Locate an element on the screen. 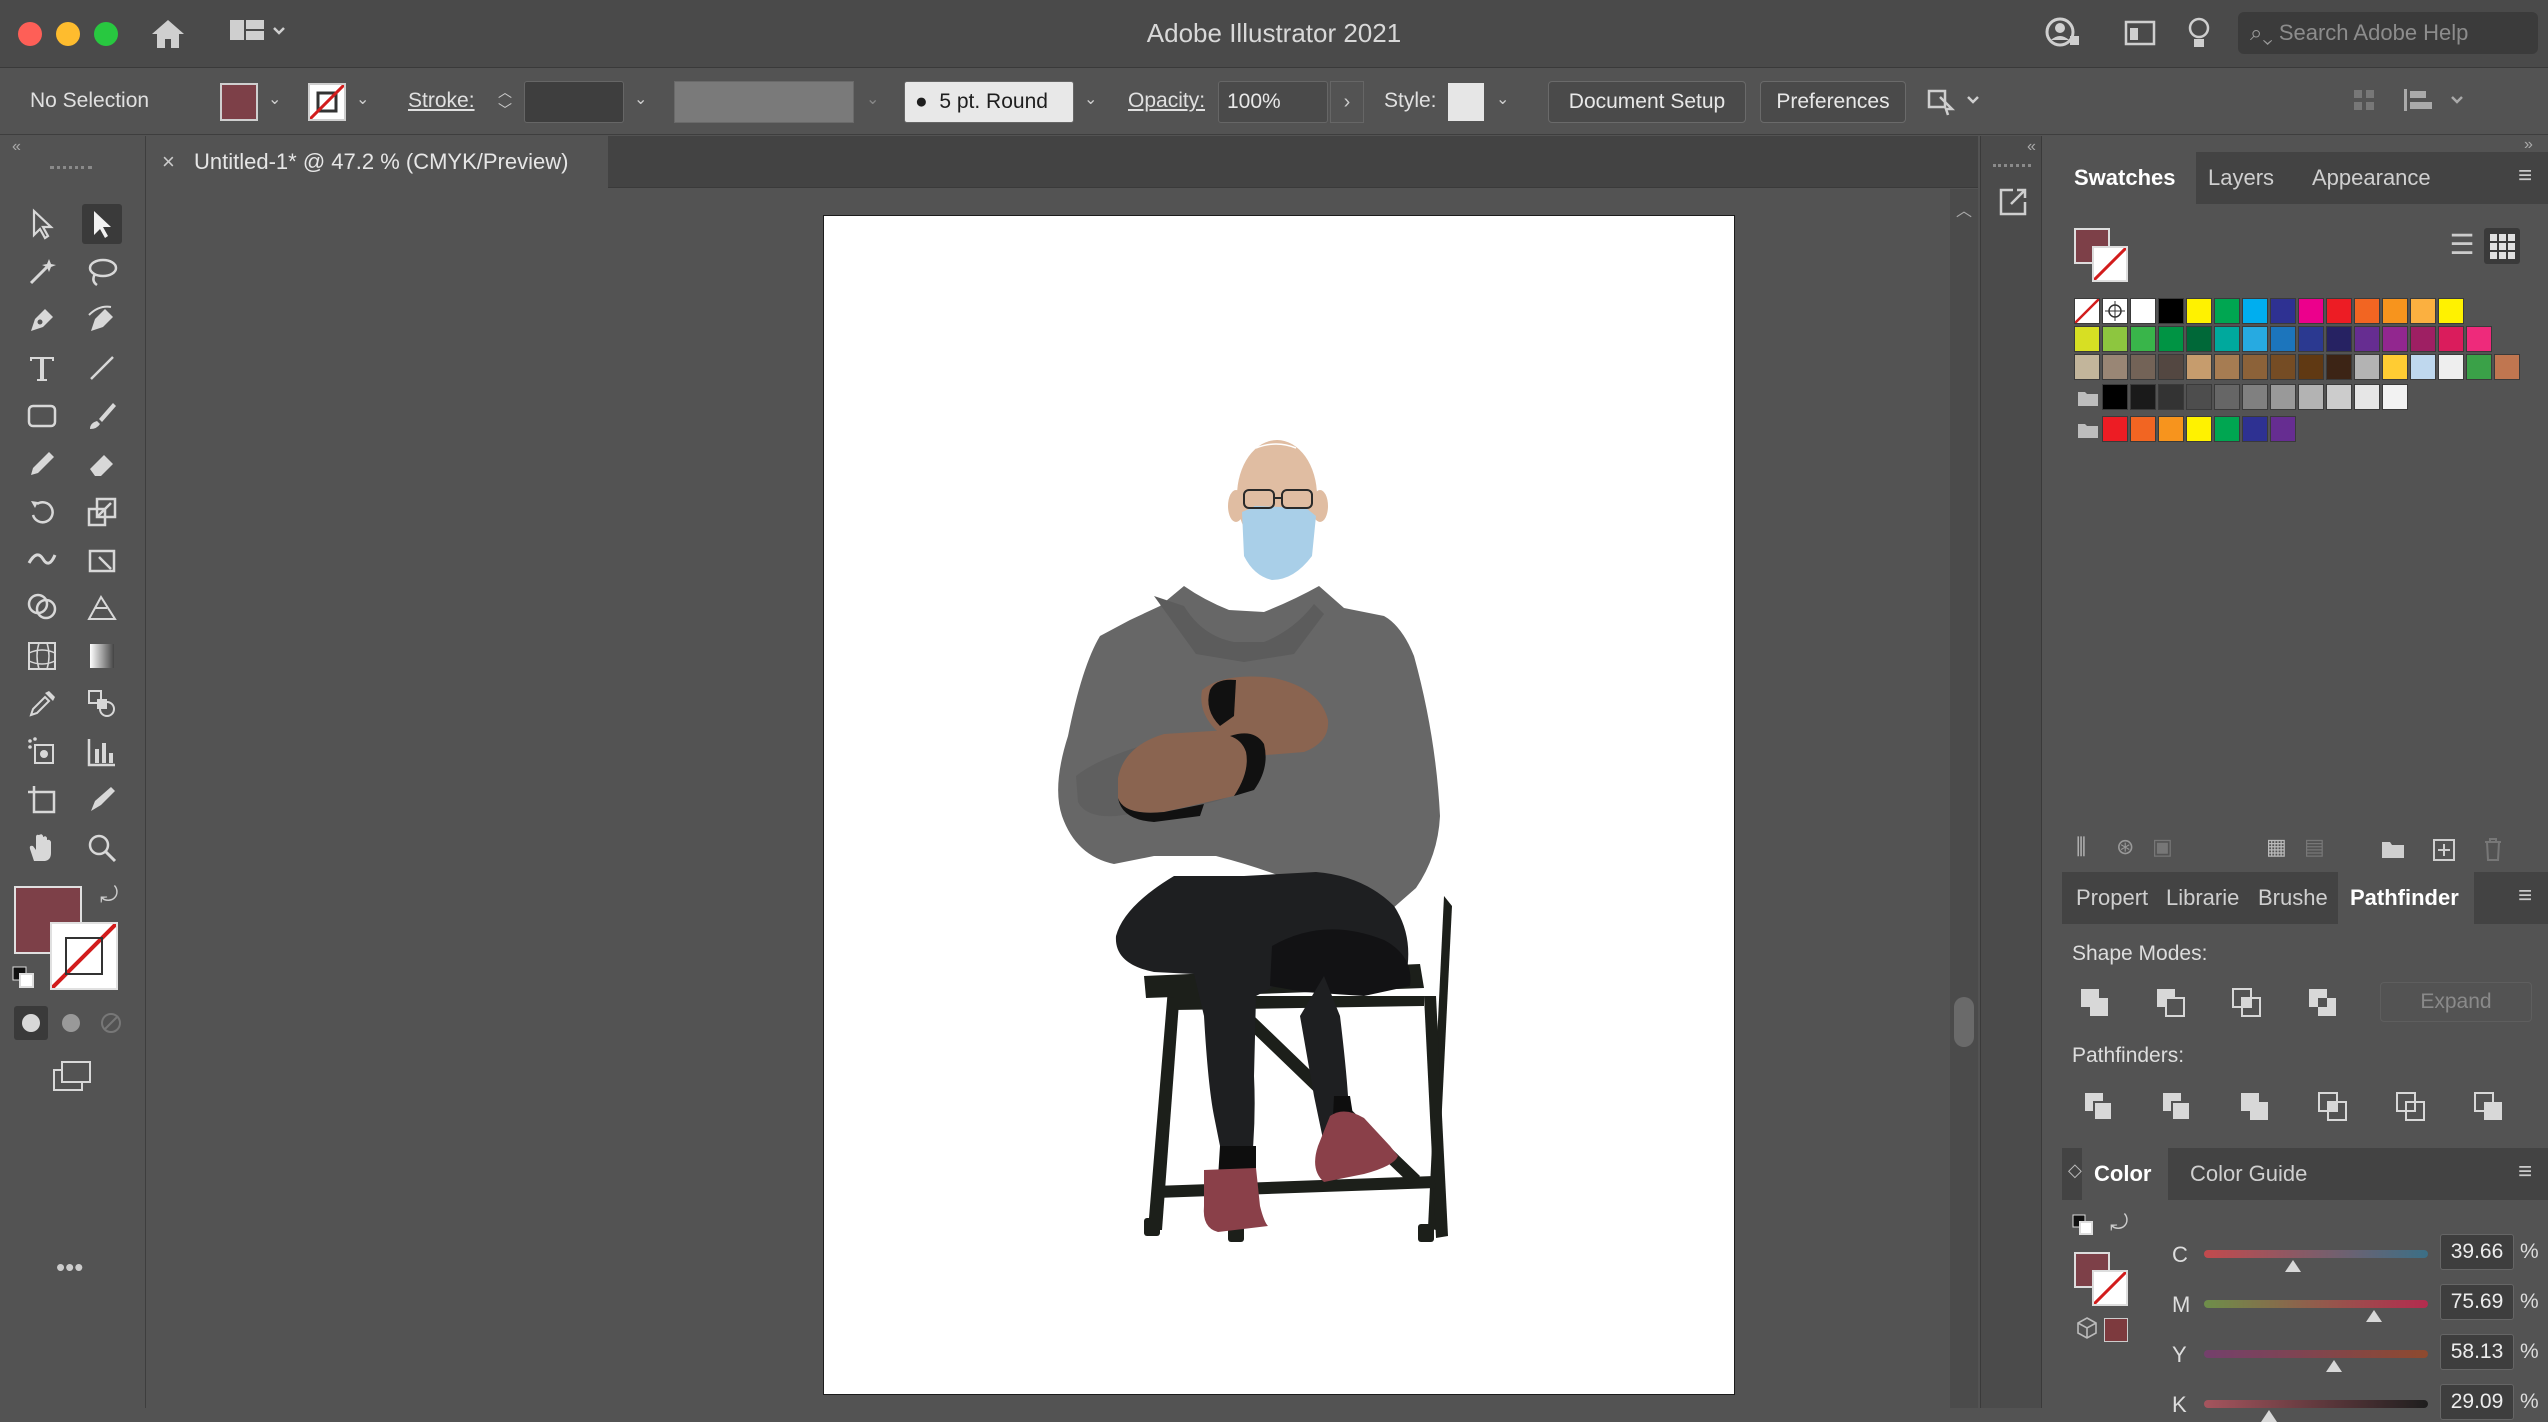 The width and height of the screenshot is (2548, 1422). expand-button: Expand is located at coordinates (2456, 1002).